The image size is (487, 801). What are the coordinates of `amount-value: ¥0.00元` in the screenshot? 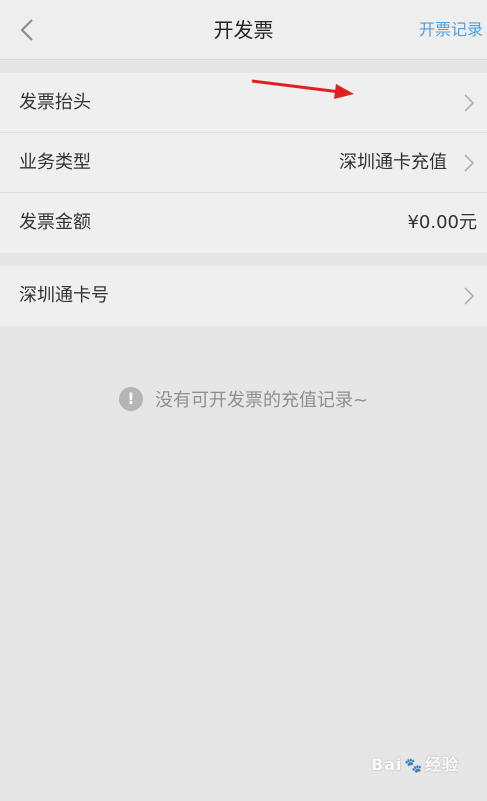 It's located at (442, 222).